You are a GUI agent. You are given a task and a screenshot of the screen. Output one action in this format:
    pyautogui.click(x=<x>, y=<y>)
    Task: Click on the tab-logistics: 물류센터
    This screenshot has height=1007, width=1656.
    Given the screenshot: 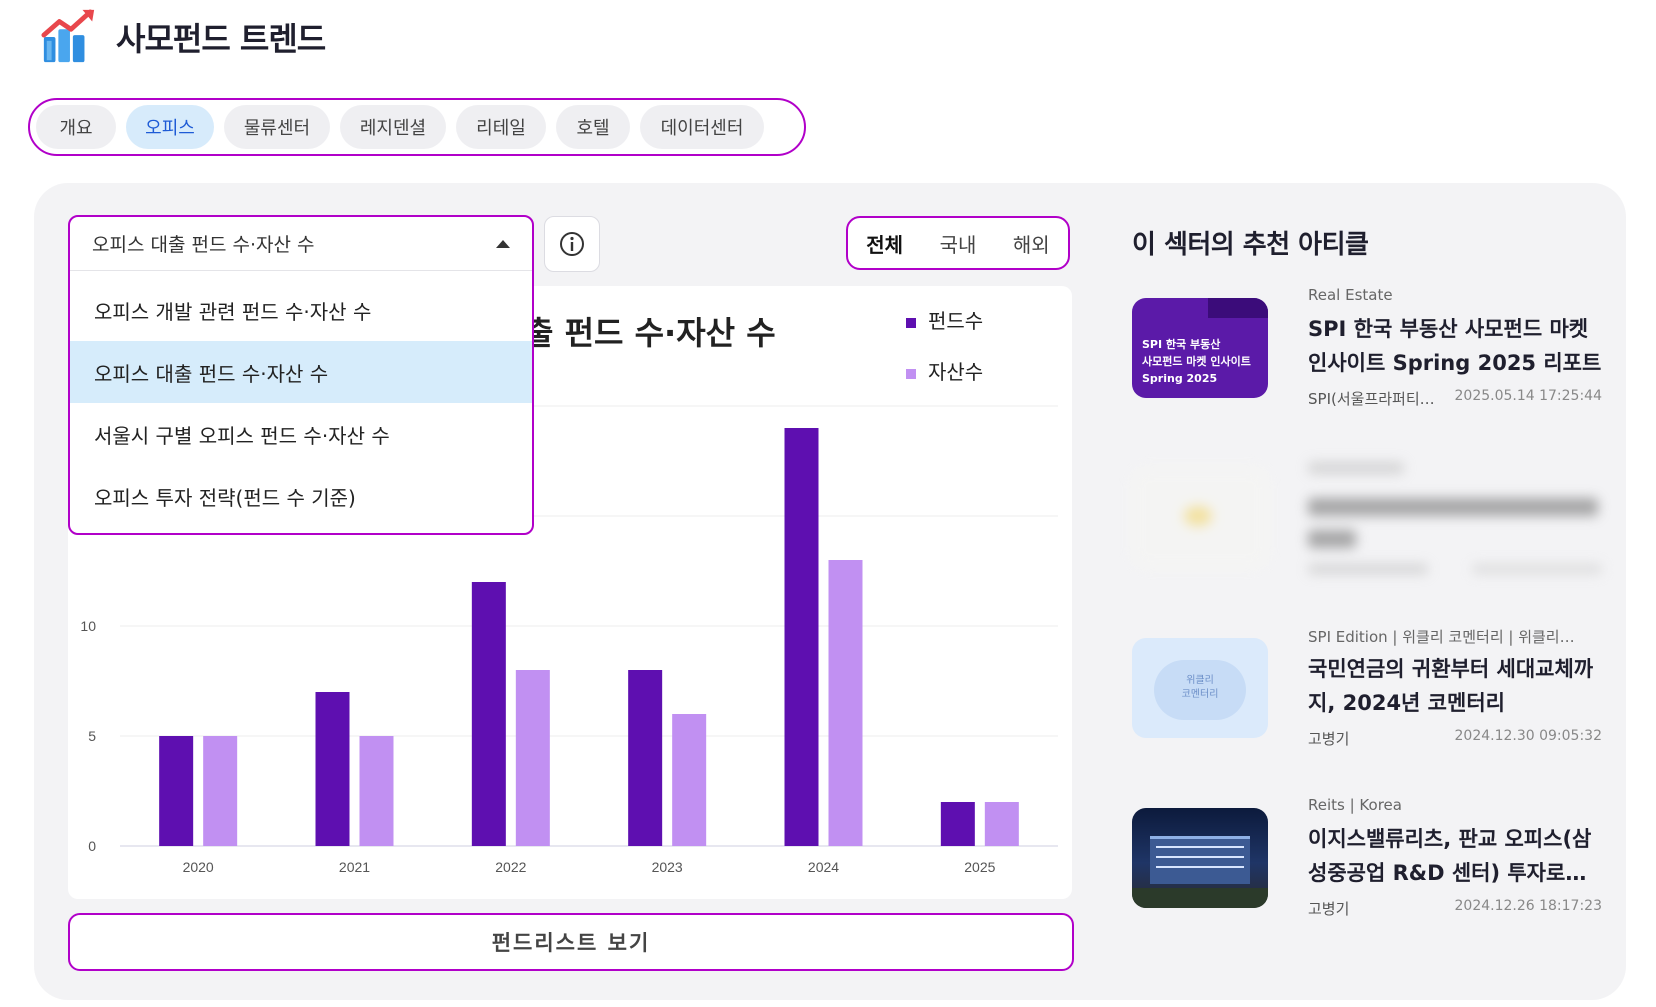 What is the action you would take?
    pyautogui.click(x=277, y=127)
    